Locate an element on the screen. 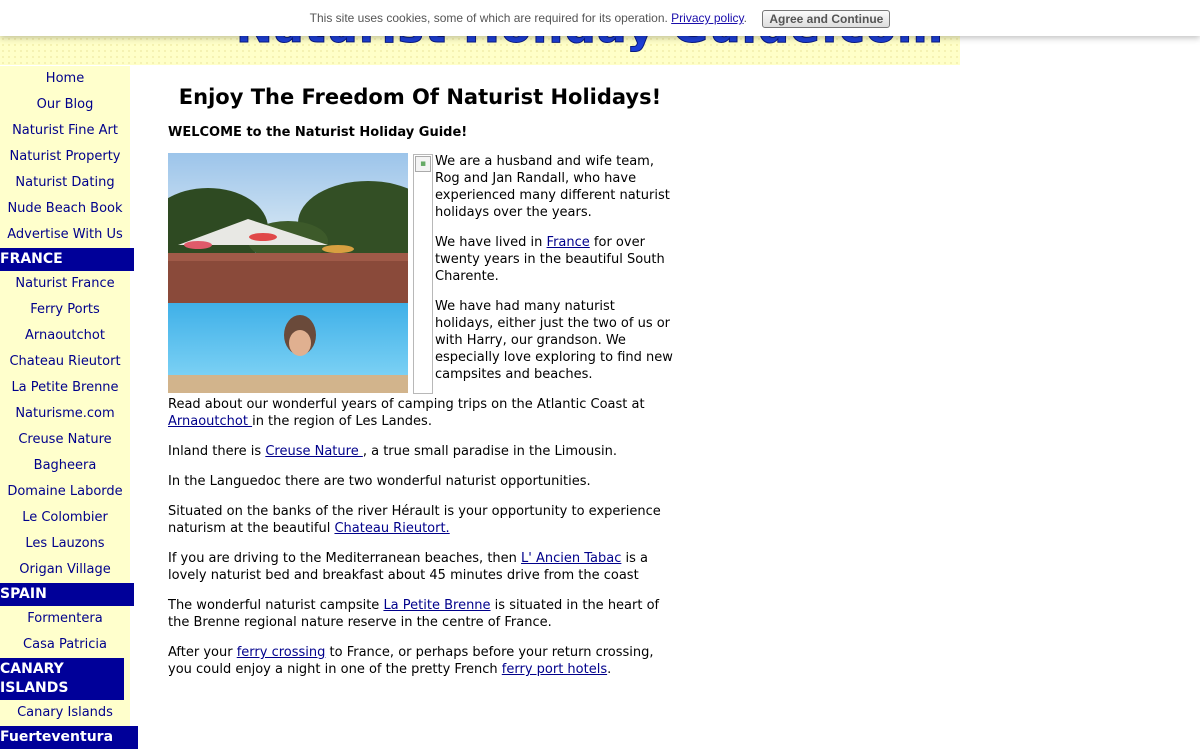  sidebar-item-la-petite-brenne: La Petite Brenne is located at coordinates (65, 388).